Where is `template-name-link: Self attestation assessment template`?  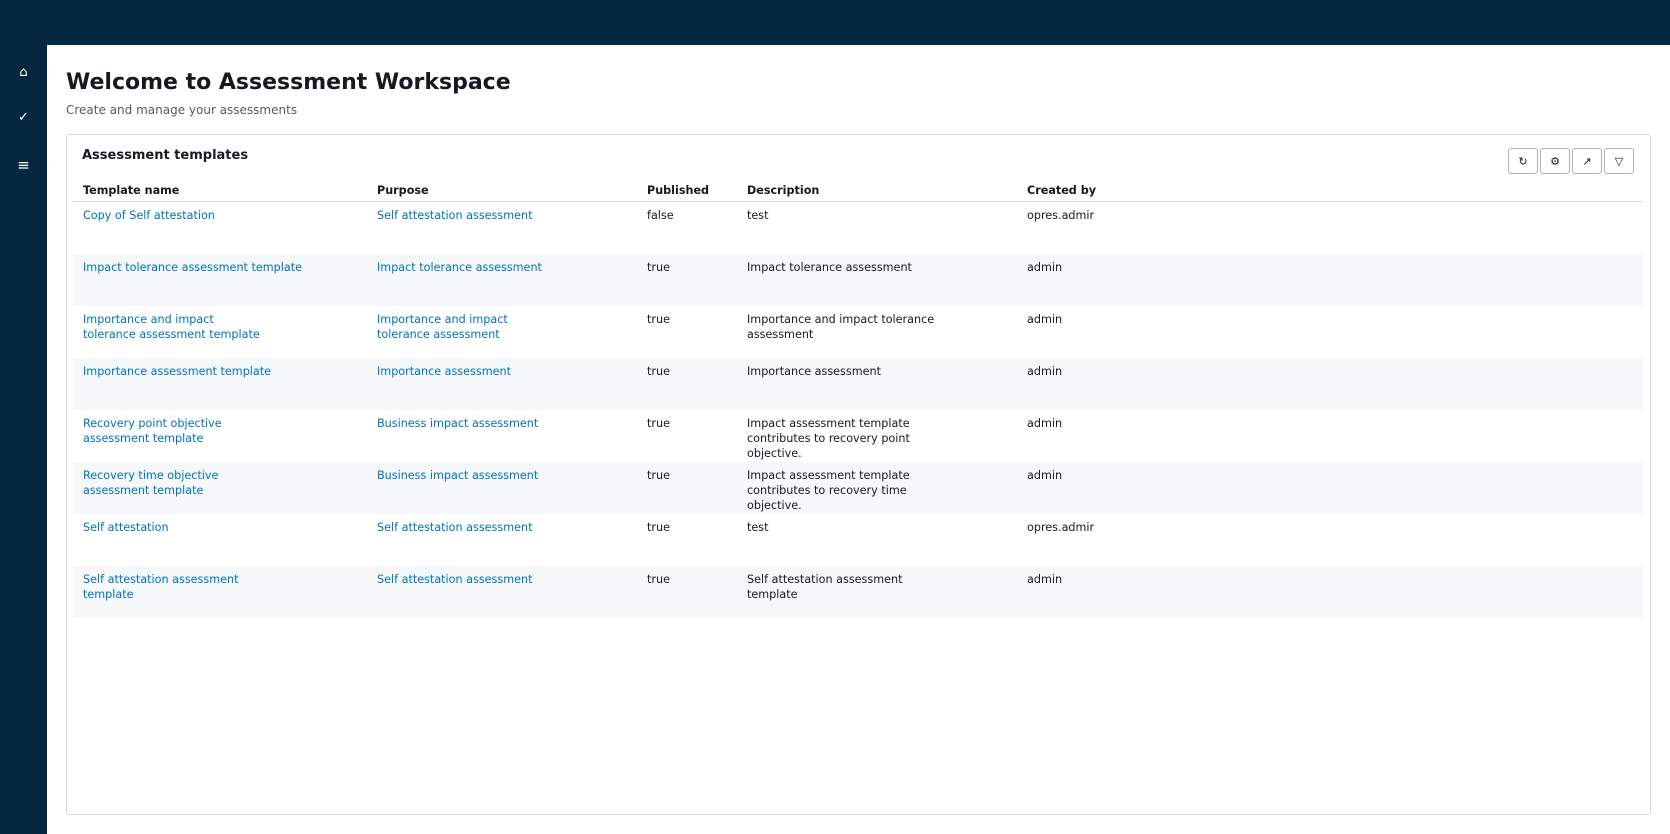
template-name-link: Self attestation assessment template is located at coordinates (168, 587).